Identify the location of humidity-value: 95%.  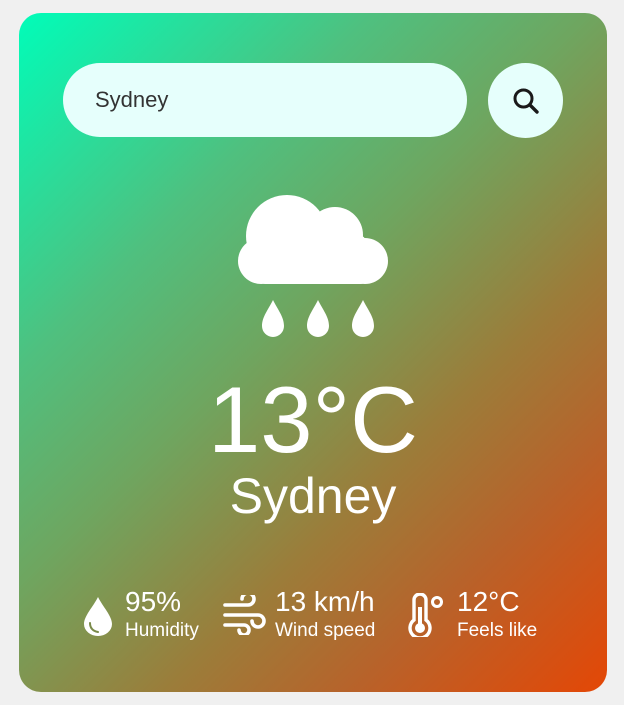
(153, 601).